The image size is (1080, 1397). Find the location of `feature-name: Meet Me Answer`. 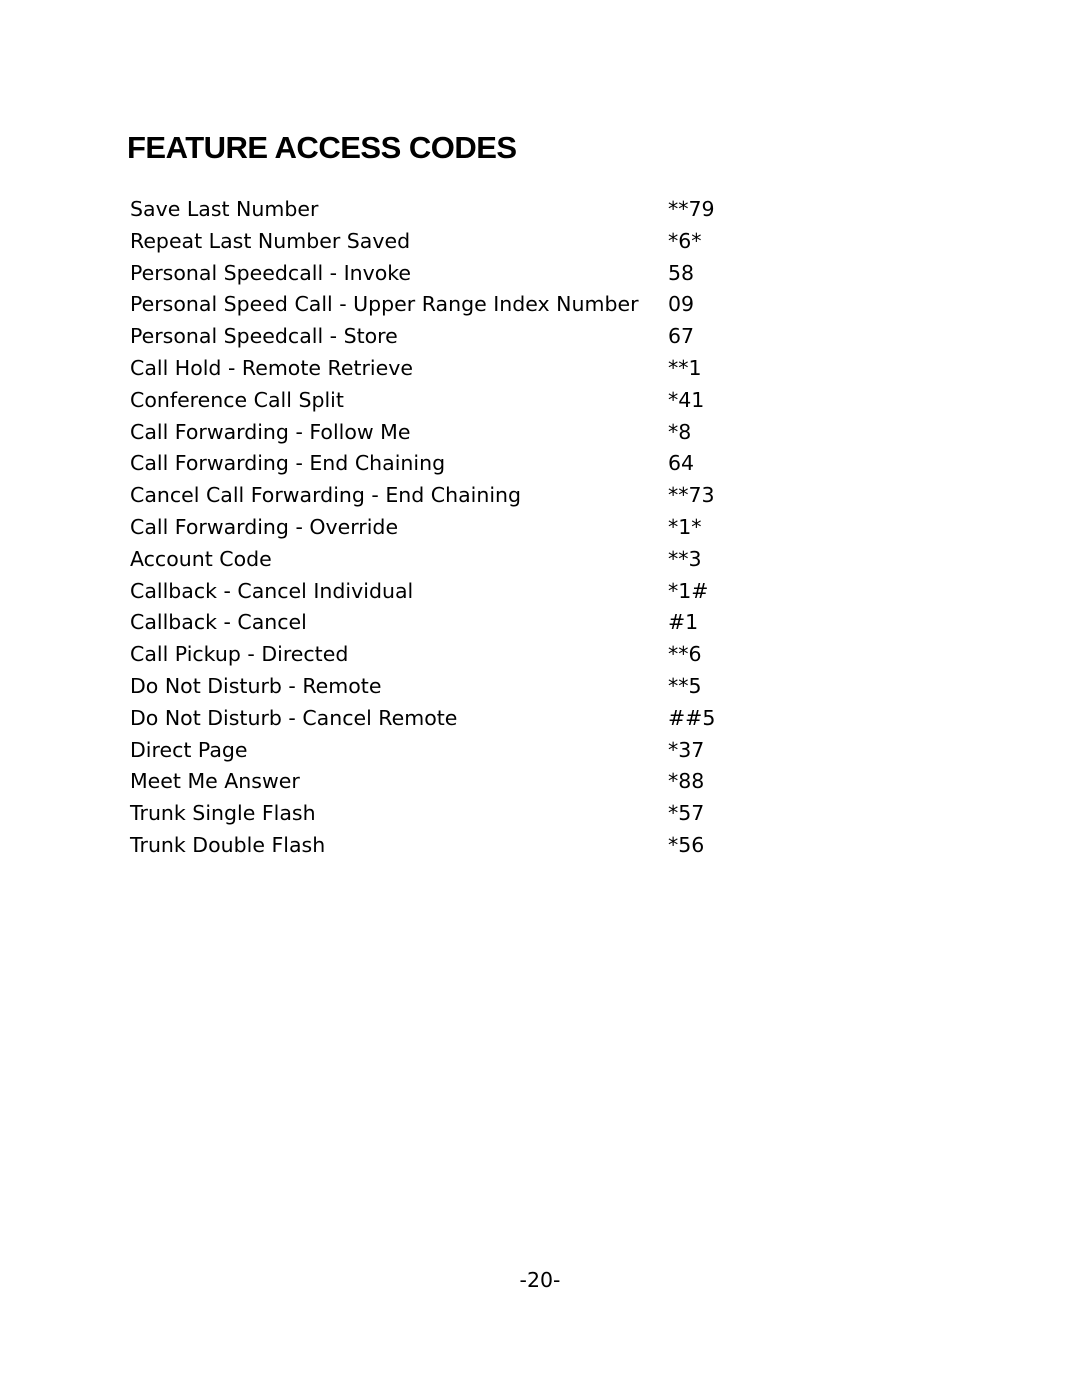

feature-name: Meet Me Answer is located at coordinates (215, 781).